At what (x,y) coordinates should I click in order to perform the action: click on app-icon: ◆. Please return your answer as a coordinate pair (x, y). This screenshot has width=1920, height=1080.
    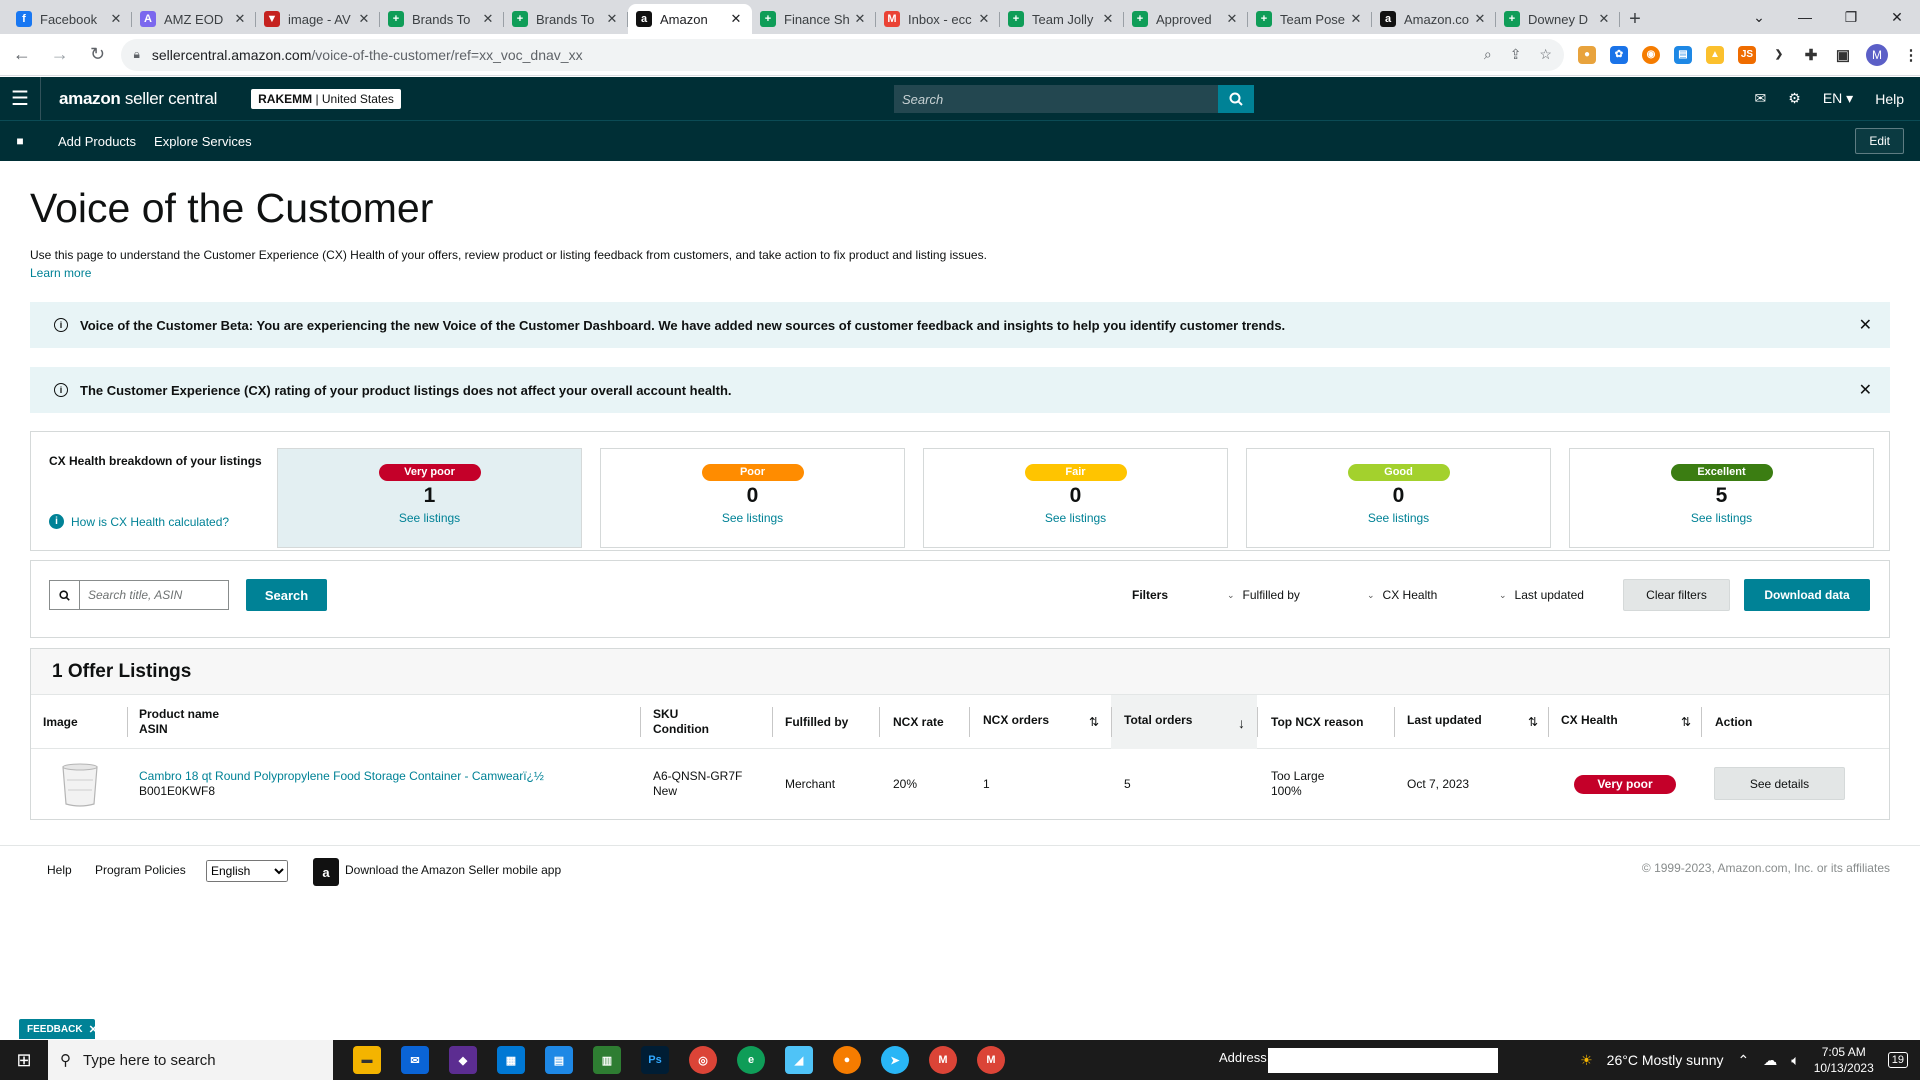
    Looking at the image, I should click on (463, 1060).